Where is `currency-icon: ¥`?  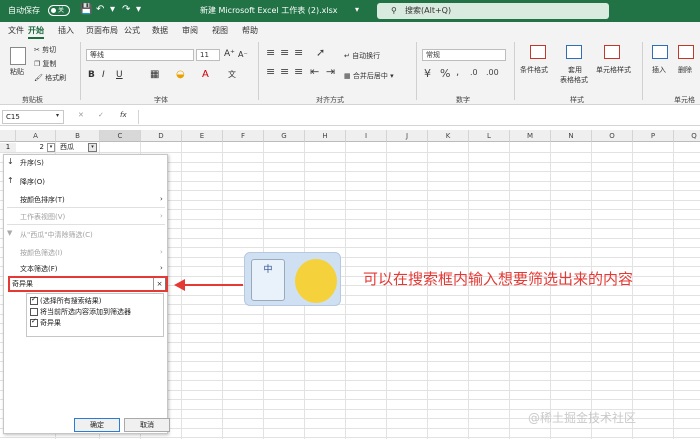
currency-icon: ¥ is located at coordinates (427, 73).